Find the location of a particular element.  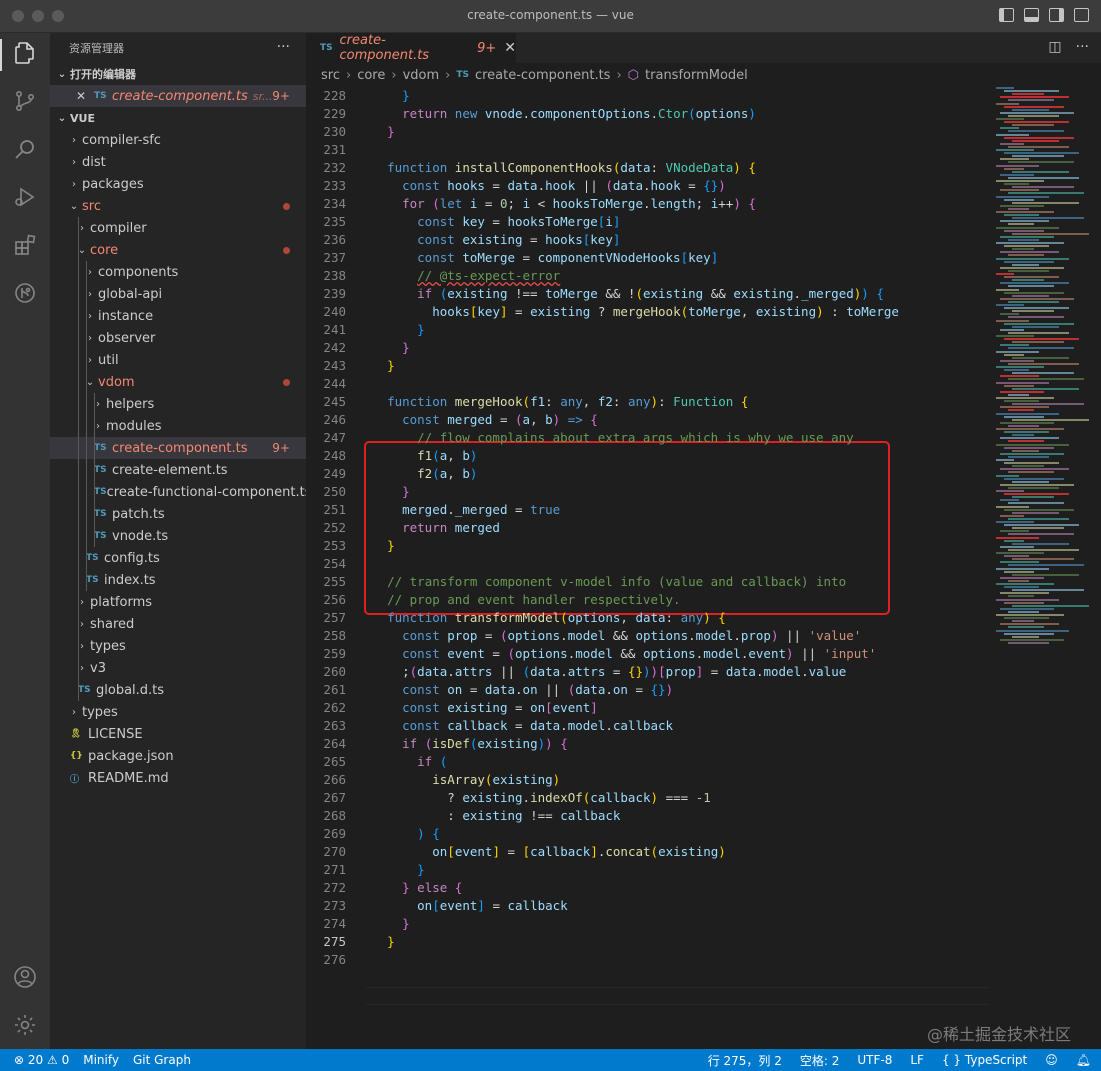

accounts-icon is located at coordinates (25, 977).